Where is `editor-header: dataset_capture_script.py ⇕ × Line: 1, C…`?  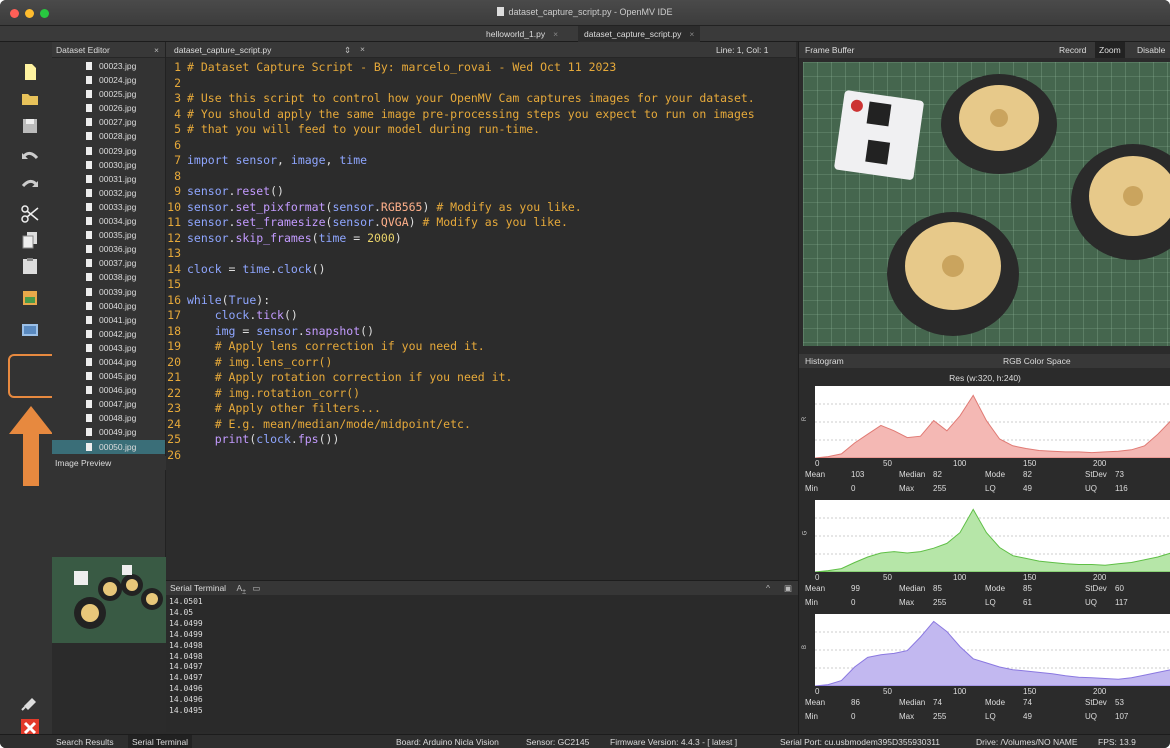
editor-header: dataset_capture_script.py ⇕ × Line: 1, C… is located at coordinates (481, 50).